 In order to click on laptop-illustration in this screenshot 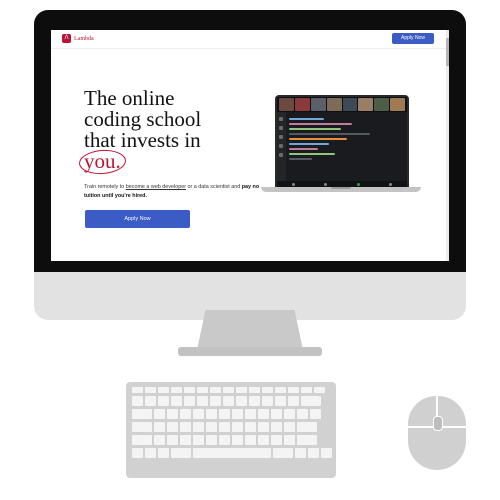, I will do `click(341, 148)`.